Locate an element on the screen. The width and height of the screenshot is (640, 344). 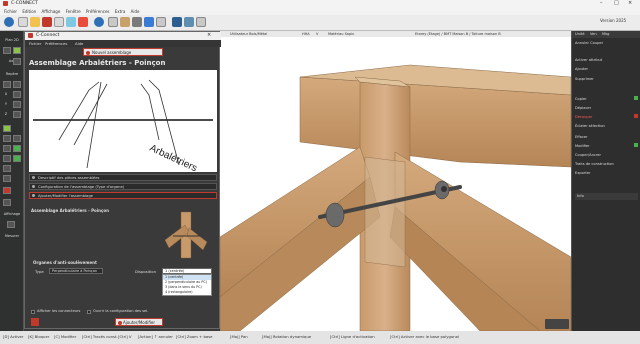
dialog-close-icon: × is located at coordinates (209, 35).